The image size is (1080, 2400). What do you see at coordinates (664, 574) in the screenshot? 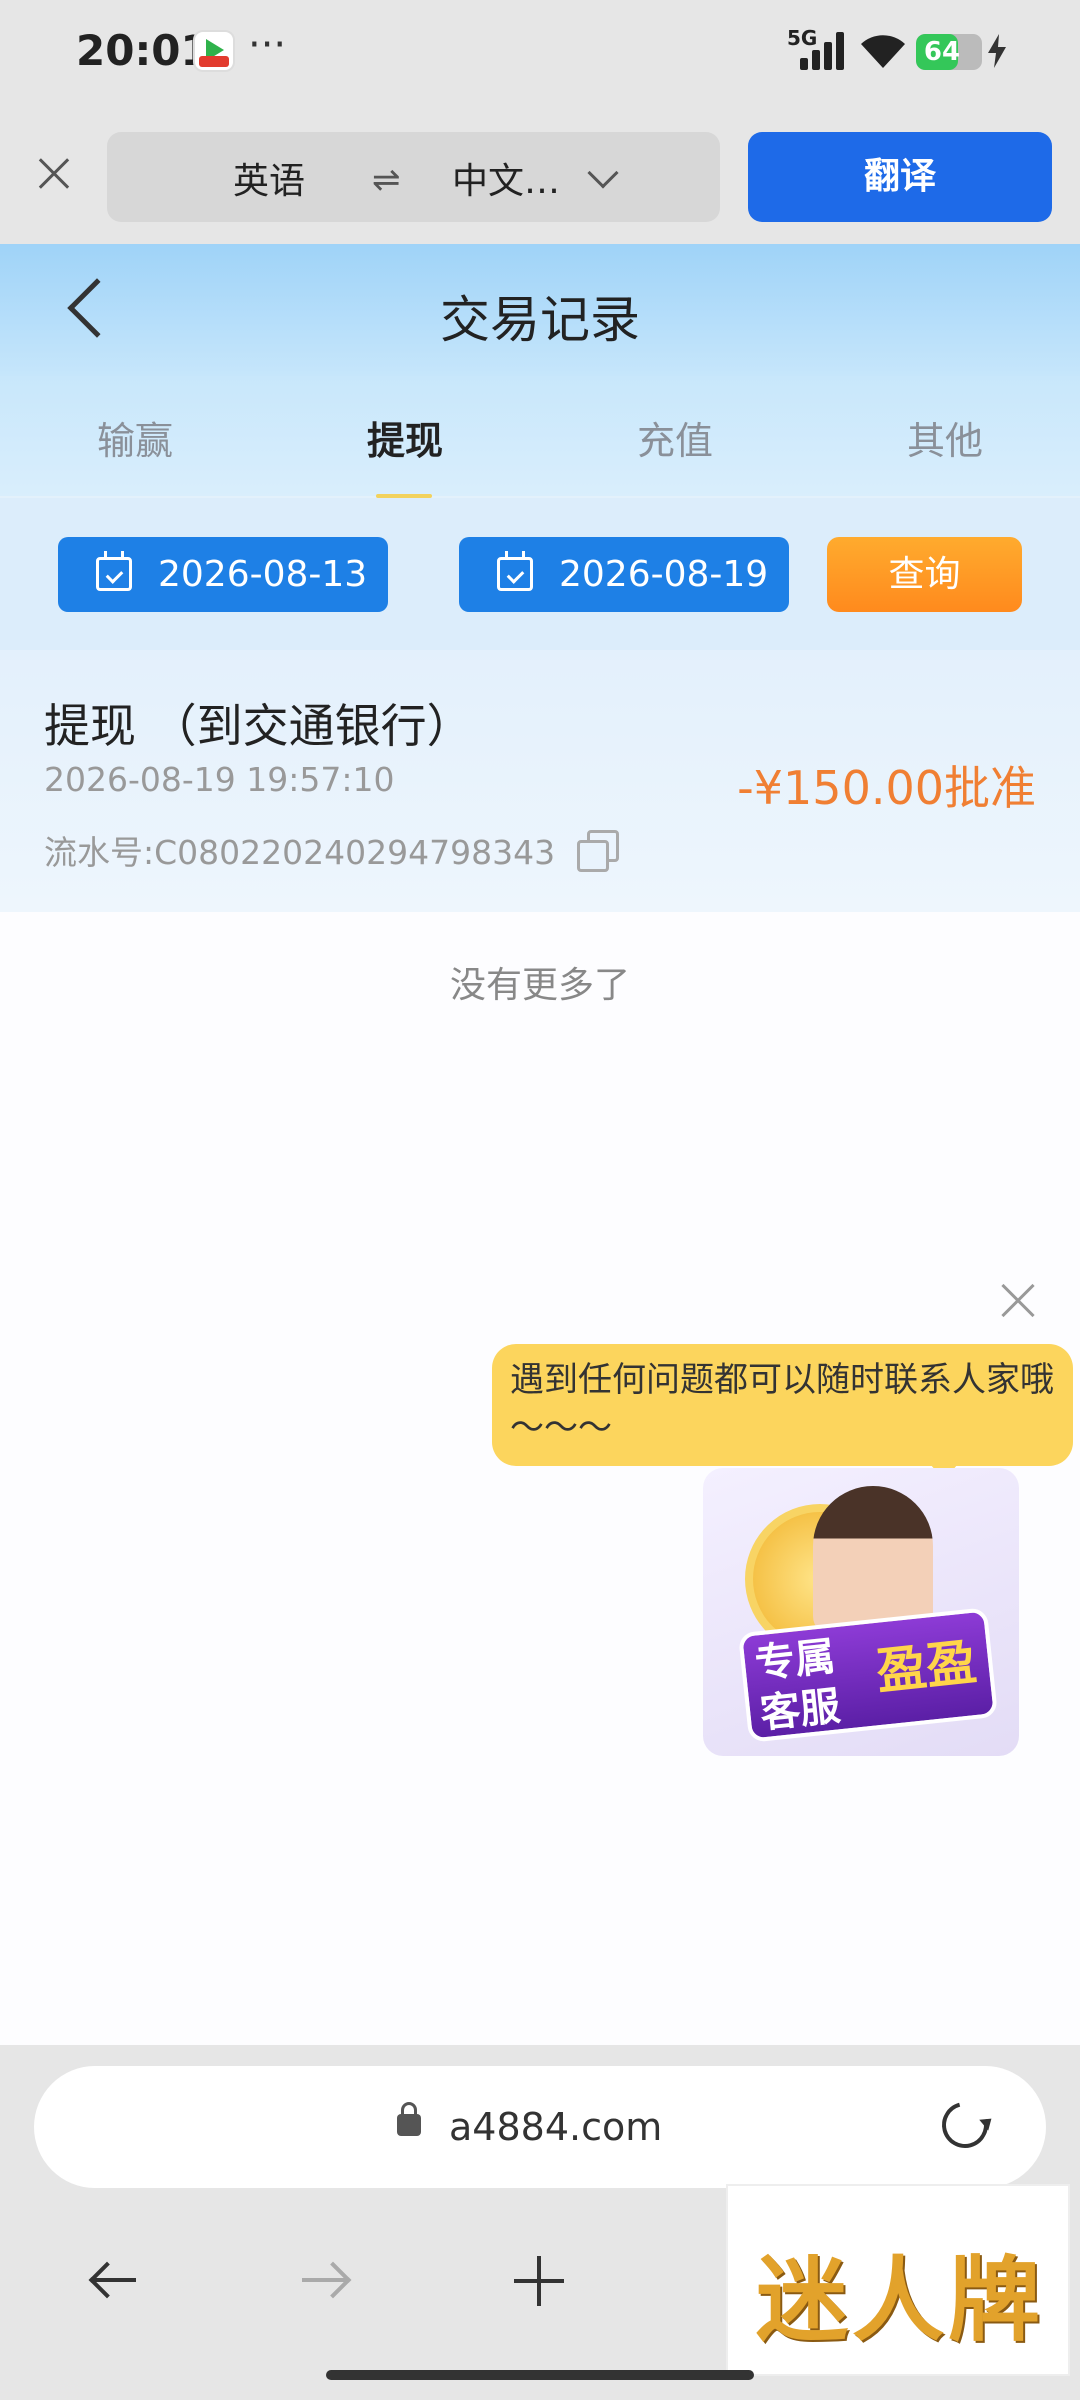
I see `end-date-value: 2026-08-19` at bounding box center [664, 574].